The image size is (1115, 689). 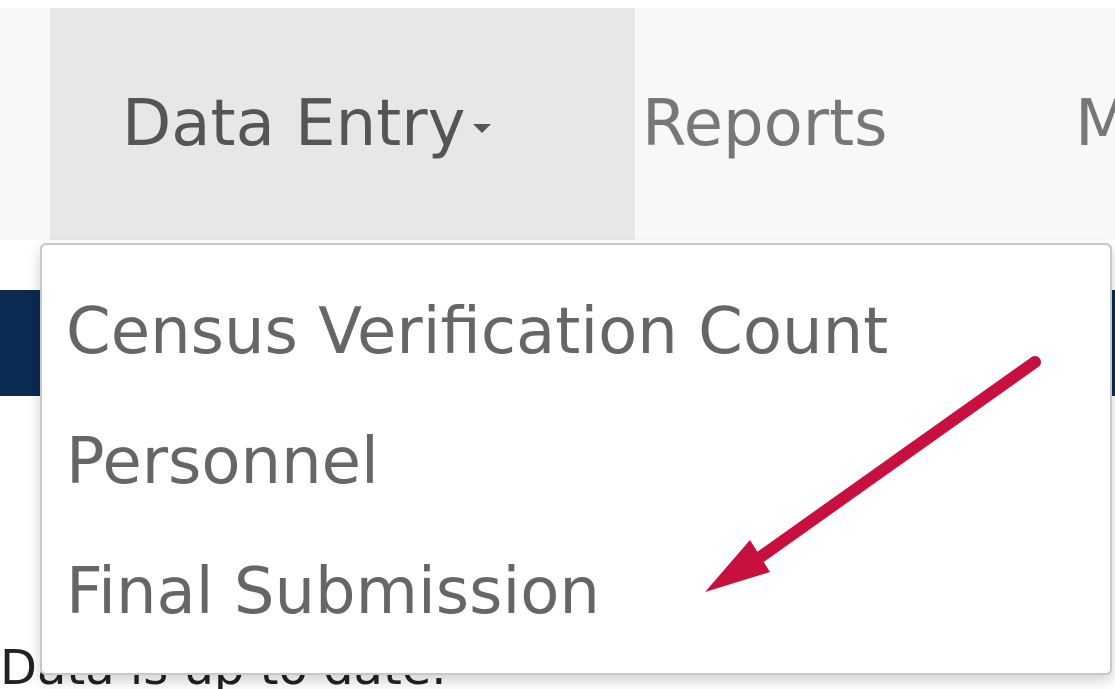 I want to click on caret-down-icon, so click(x=482, y=128).